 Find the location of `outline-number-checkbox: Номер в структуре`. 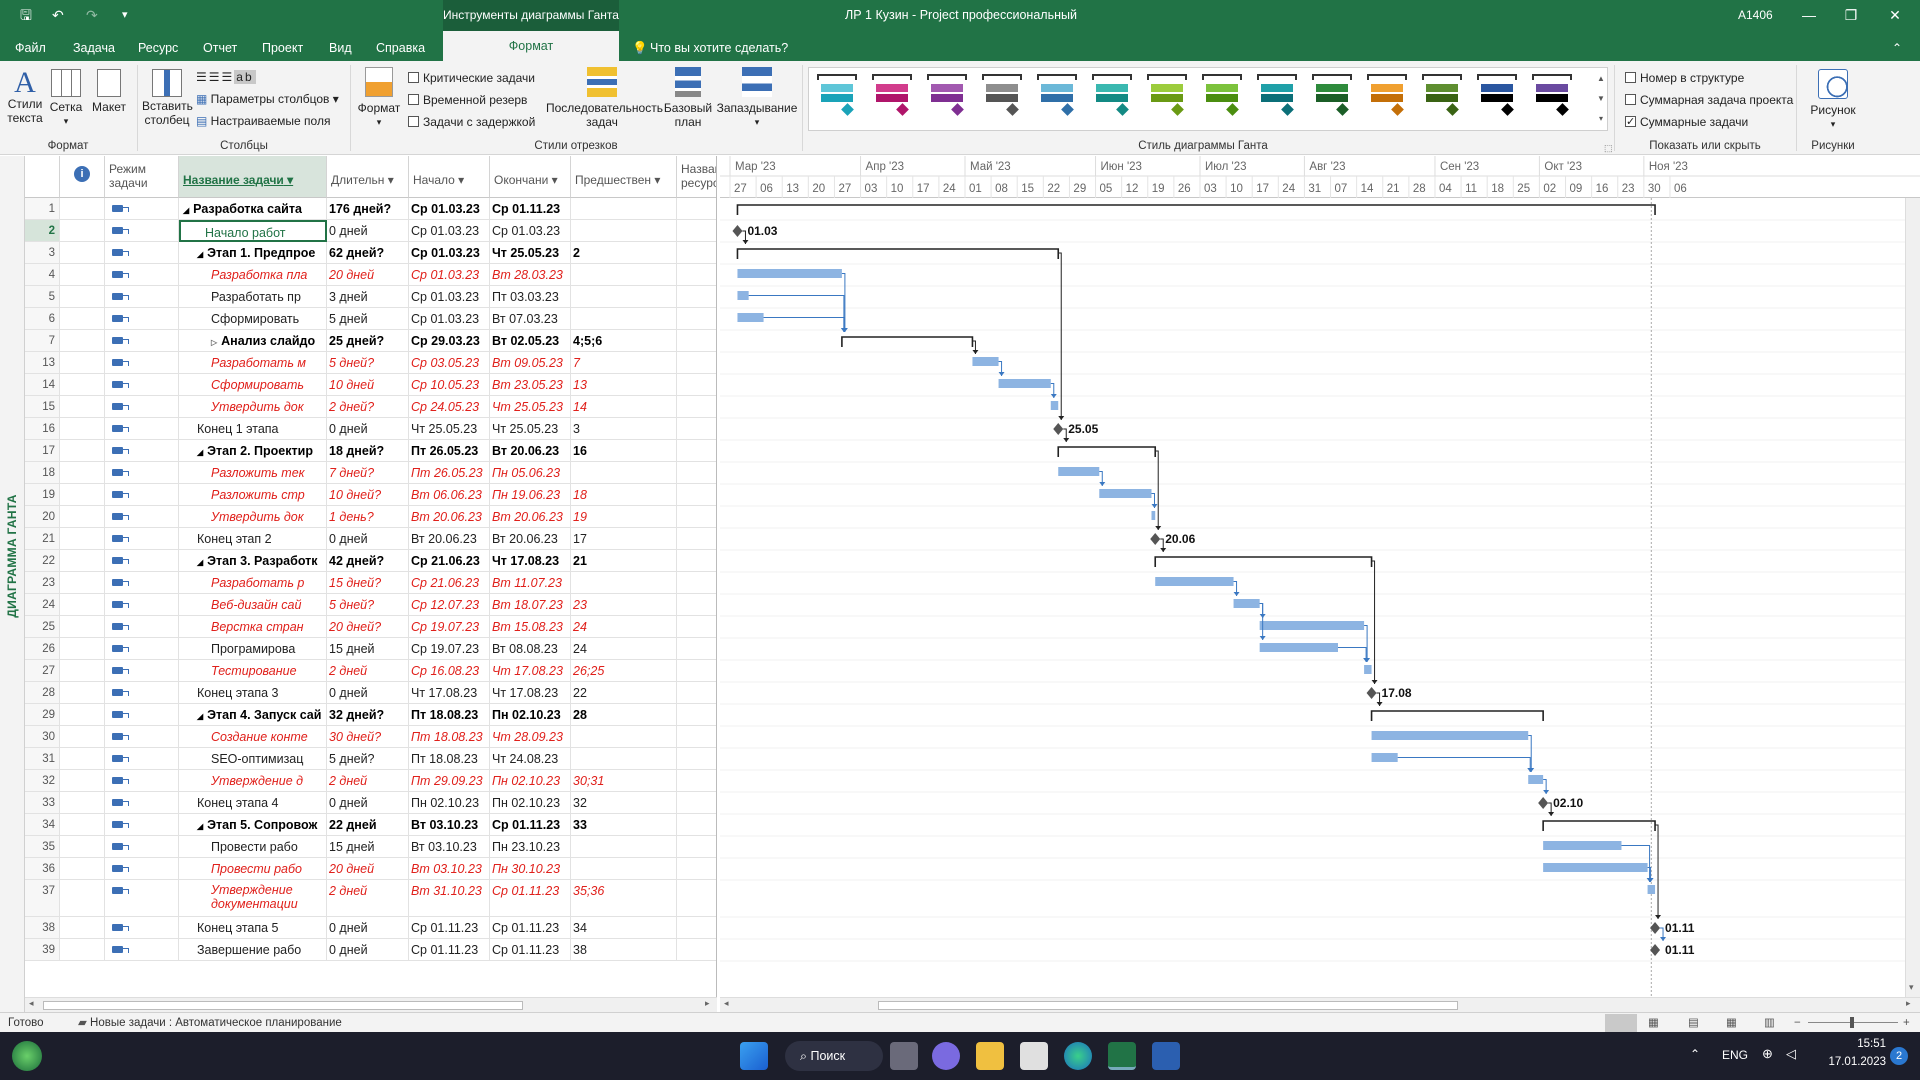

outline-number-checkbox: Номер в структуре is located at coordinates (1684, 78).